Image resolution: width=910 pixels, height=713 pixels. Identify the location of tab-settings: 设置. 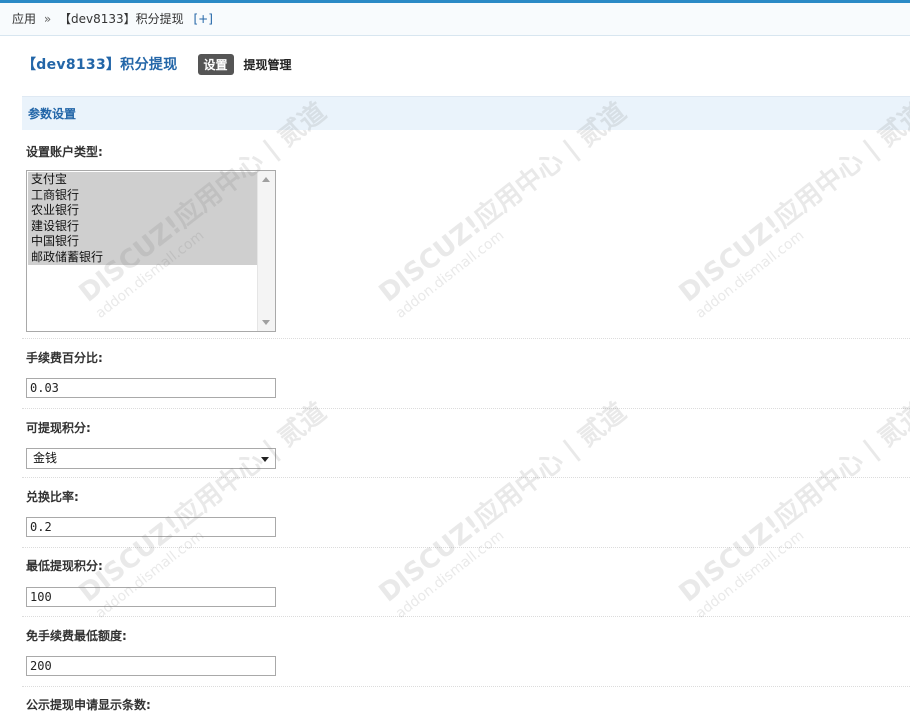
(215, 64).